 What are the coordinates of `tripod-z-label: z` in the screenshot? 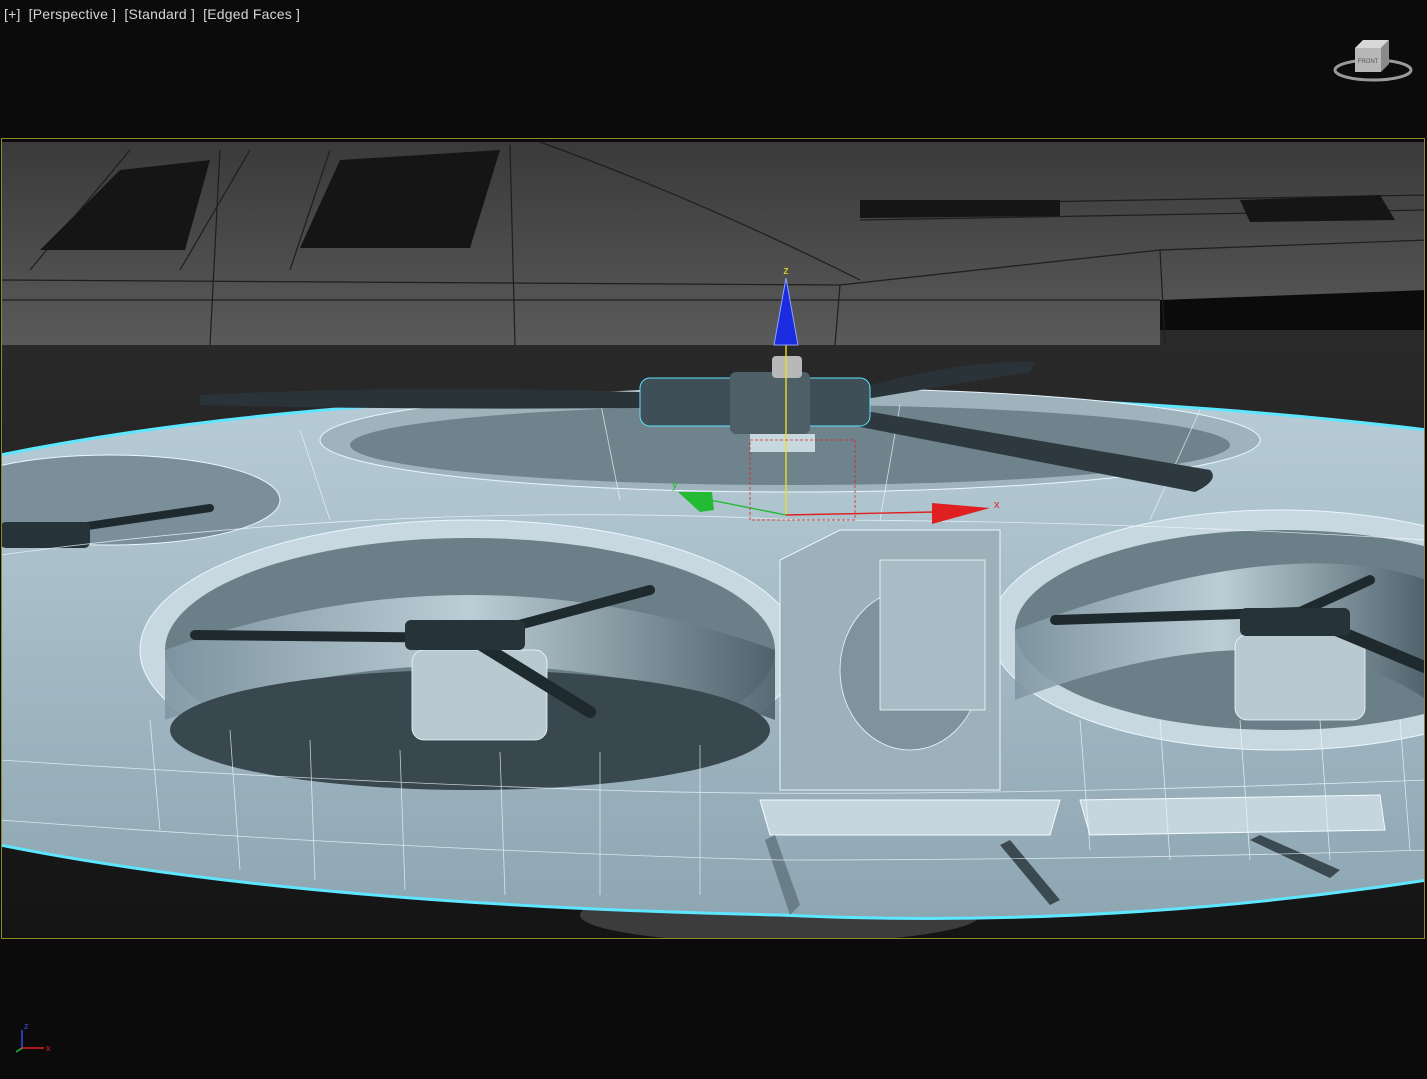 It's located at (26, 1026).